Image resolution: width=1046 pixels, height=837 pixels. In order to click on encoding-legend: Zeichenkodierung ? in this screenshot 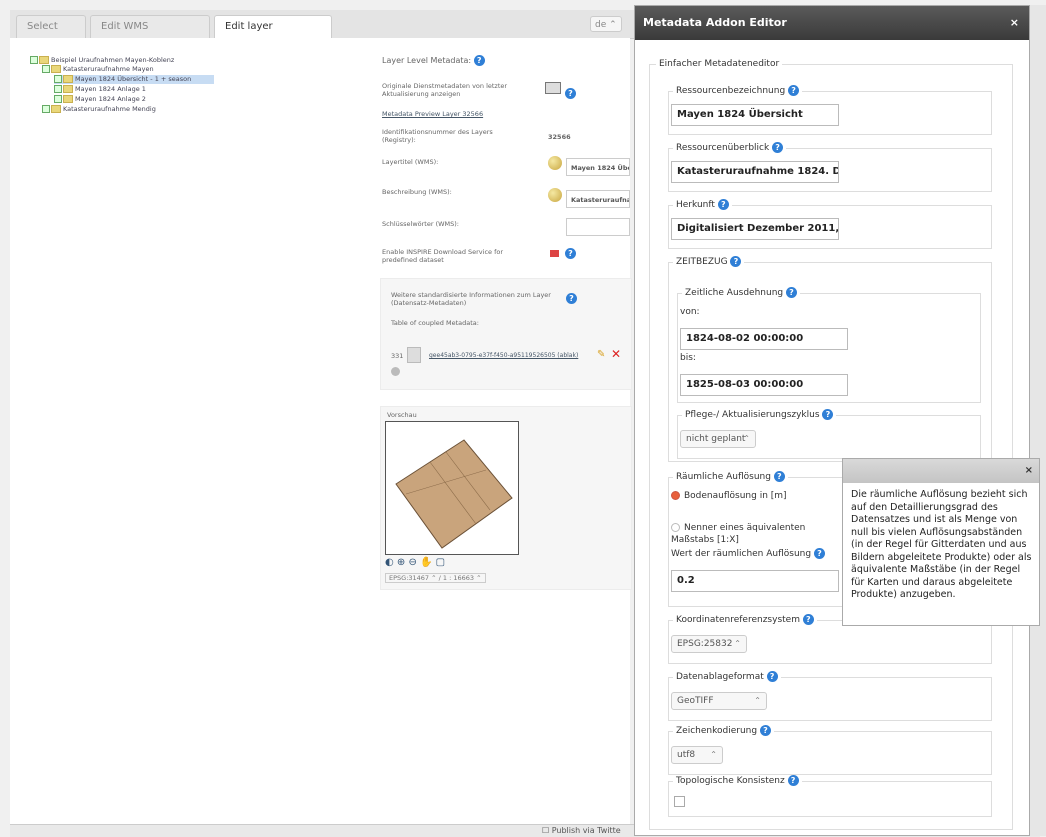, I will do `click(723, 731)`.